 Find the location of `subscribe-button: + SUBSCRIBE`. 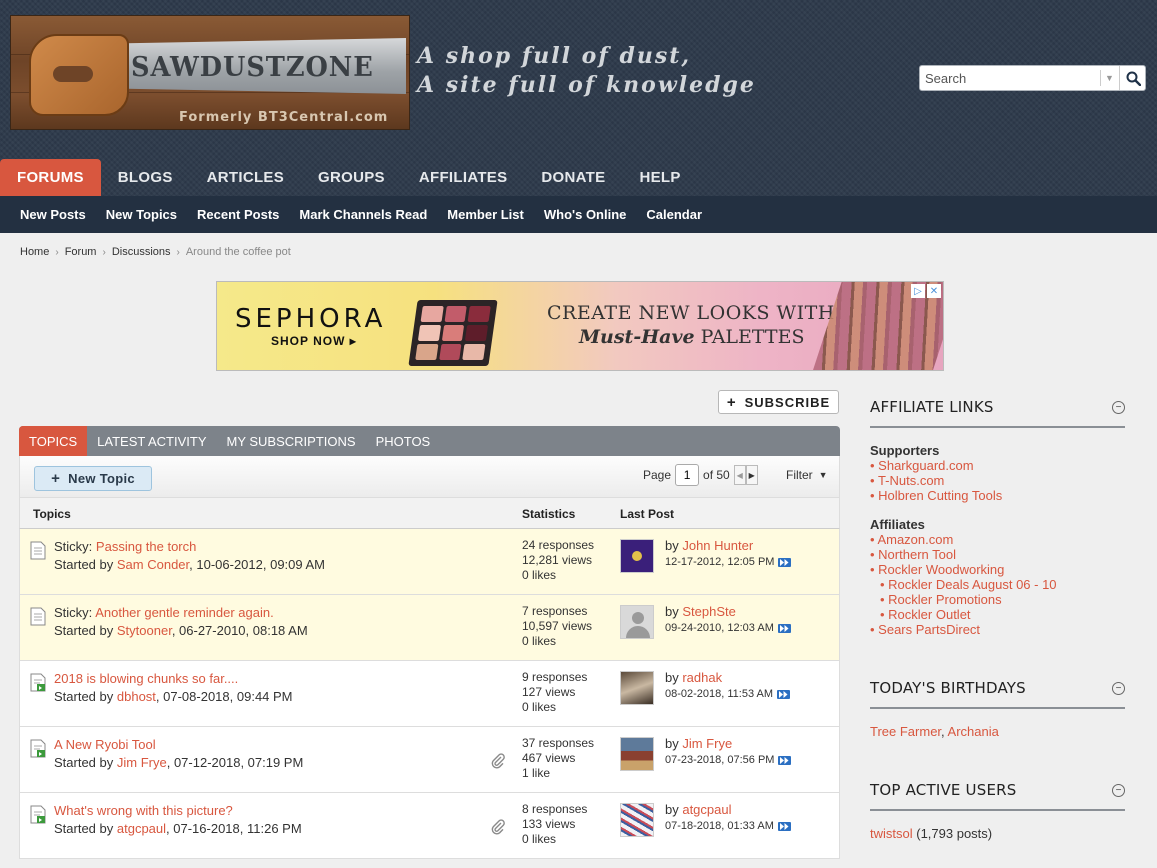

subscribe-button: + SUBSCRIBE is located at coordinates (778, 402).